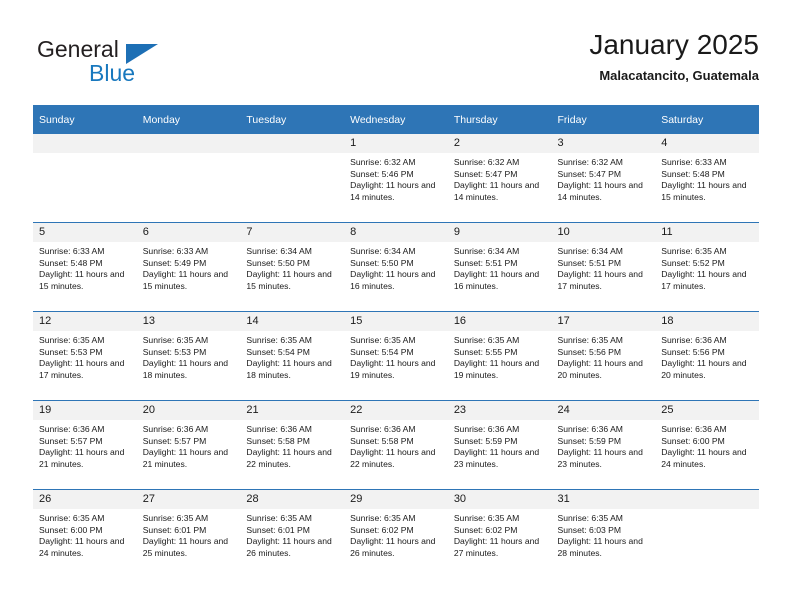 The width and height of the screenshot is (792, 612). I want to click on sunrise-text: Sunrise: 6:33 AM, so click(694, 162).